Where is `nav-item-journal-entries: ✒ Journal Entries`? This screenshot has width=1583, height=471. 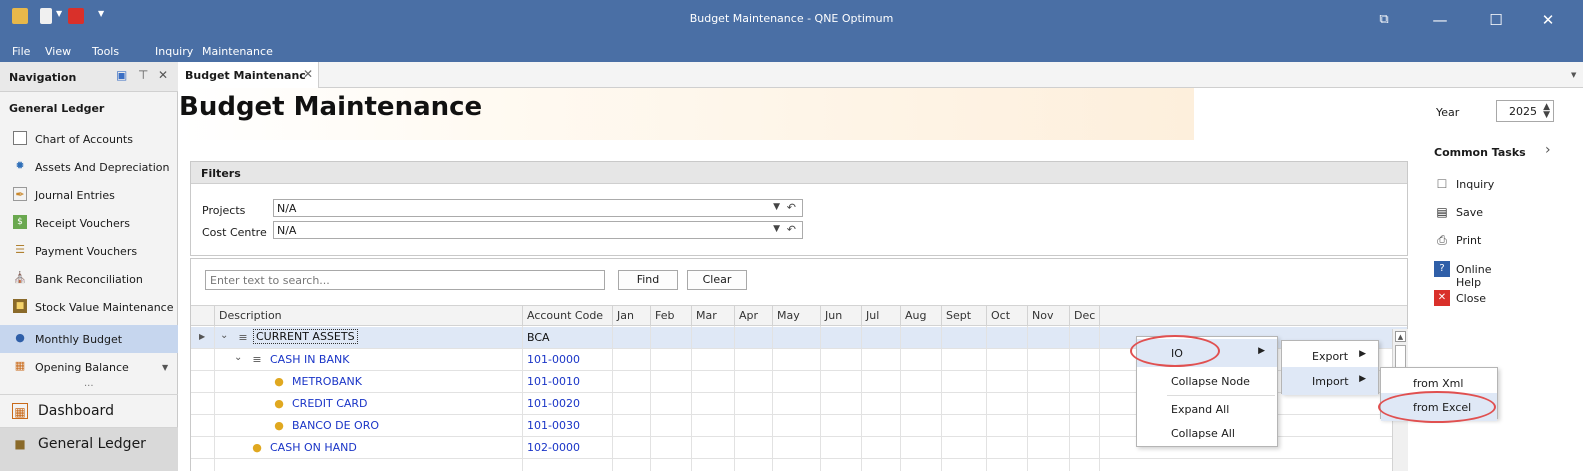
nav-item-journal-entries: ✒ Journal Entries is located at coordinates (89, 195).